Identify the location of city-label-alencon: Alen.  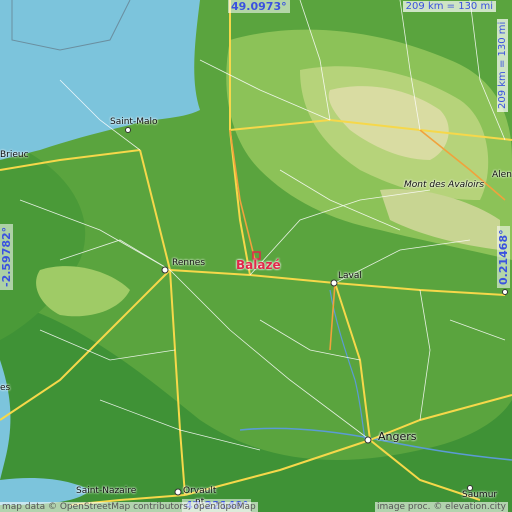
(502, 175).